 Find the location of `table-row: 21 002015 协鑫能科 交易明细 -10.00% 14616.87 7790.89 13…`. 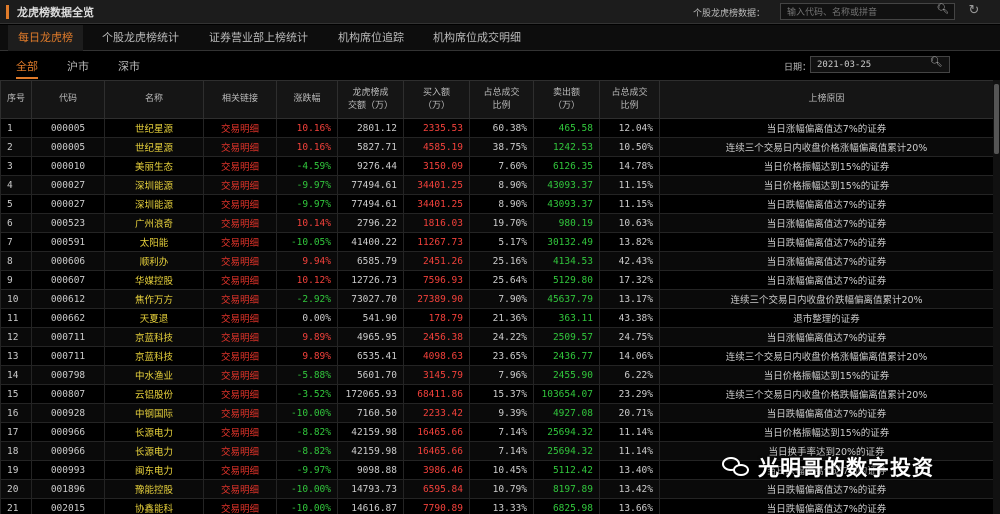

table-row: 21 002015 协鑫能科 交易明细 -10.00% 14616.87 7790.89 13… is located at coordinates (497, 506).